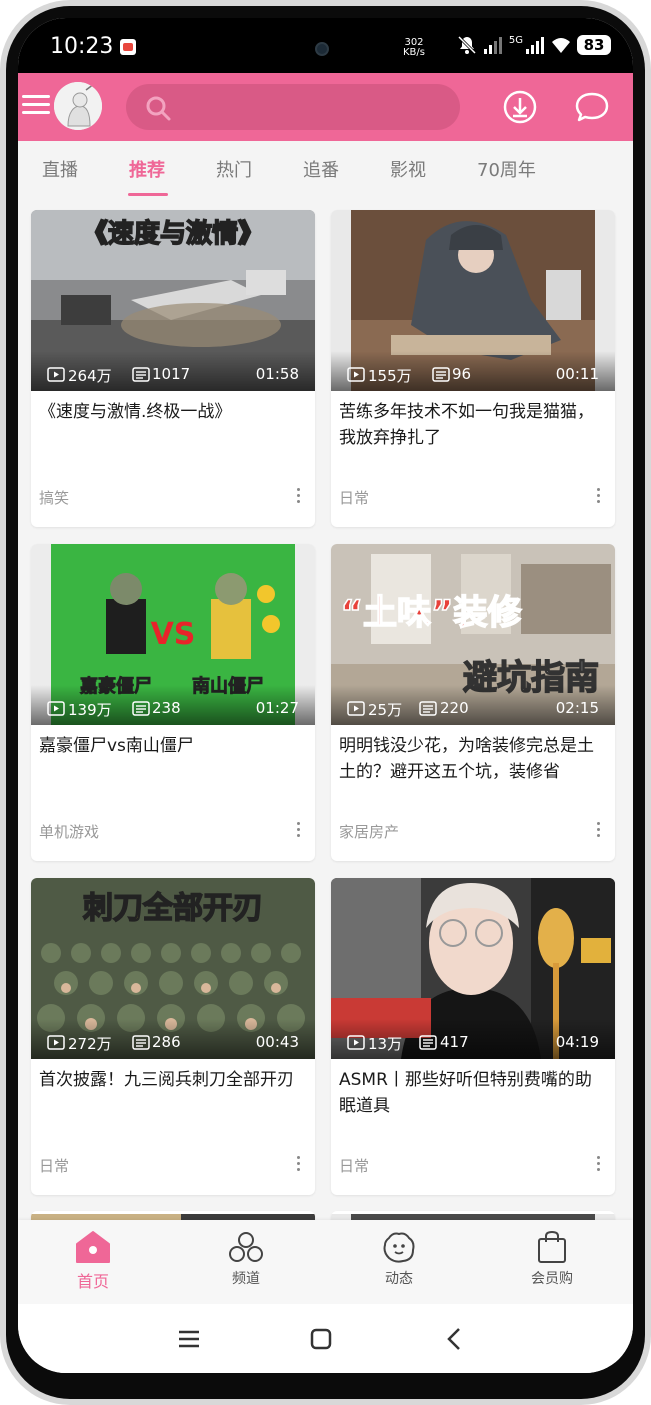 The height and width of the screenshot is (1405, 651). What do you see at coordinates (399, 1259) in the screenshot?
I see `nav-dynamic: 动态` at bounding box center [399, 1259].